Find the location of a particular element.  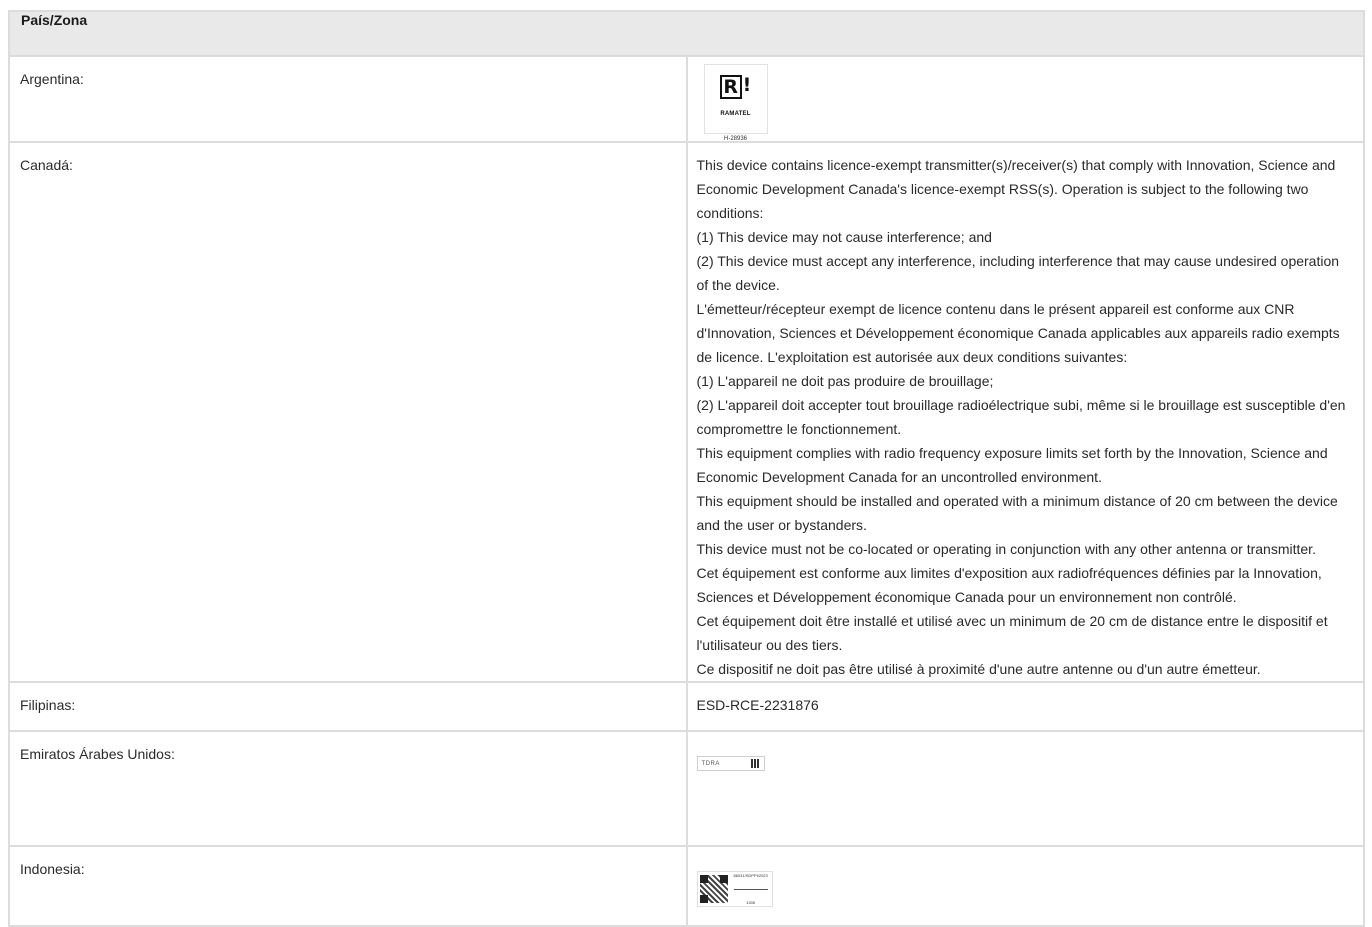

table-header-row: País/Zona is located at coordinates (686, 33).